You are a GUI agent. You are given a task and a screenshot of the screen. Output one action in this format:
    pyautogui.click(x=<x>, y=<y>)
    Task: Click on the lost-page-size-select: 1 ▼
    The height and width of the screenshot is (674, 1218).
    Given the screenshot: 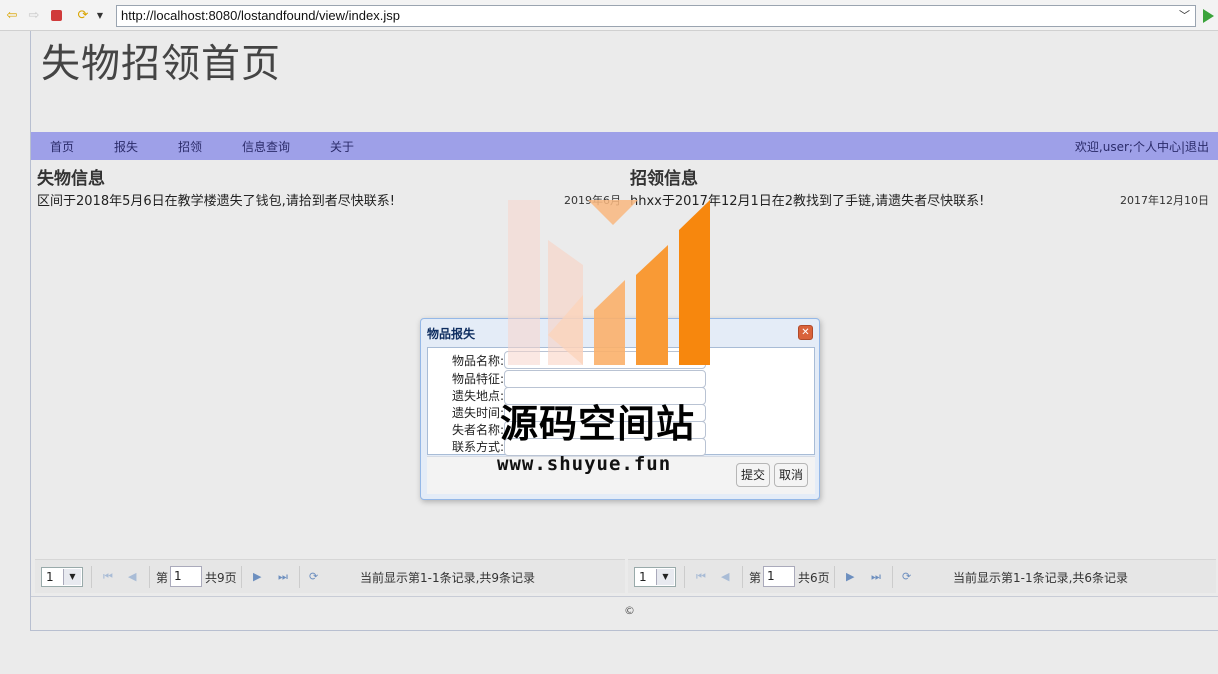 What is the action you would take?
    pyautogui.click(x=62, y=577)
    